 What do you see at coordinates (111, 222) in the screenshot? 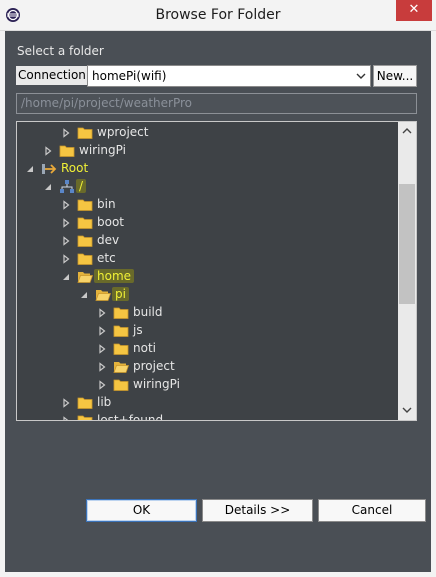
I see `tree-node-label: boot` at bounding box center [111, 222].